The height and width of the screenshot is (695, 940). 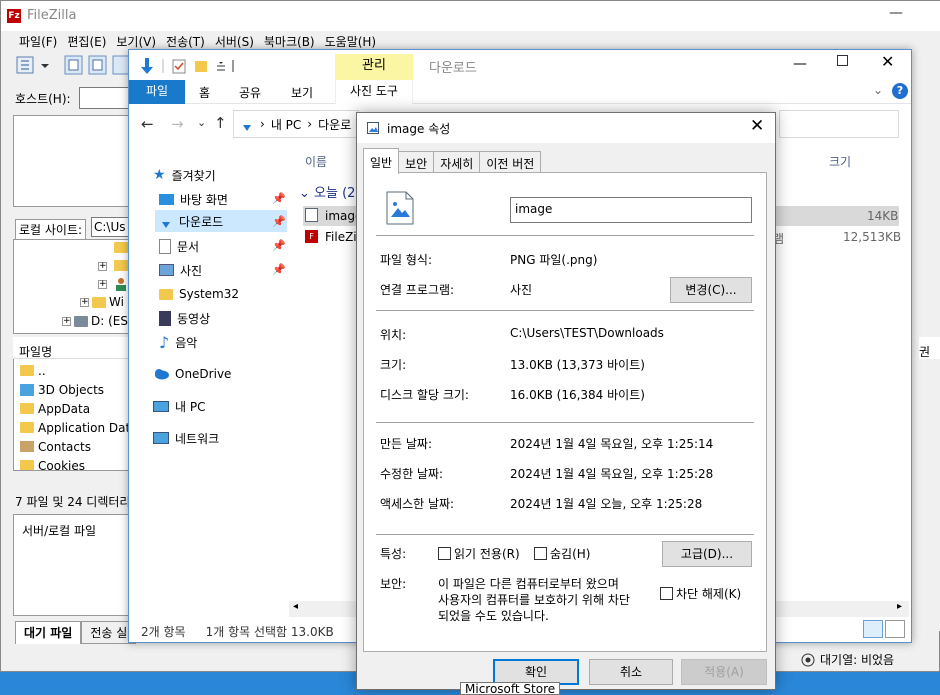 I want to click on location-value: C:\Users\TEST\Downloads, so click(x=587, y=333).